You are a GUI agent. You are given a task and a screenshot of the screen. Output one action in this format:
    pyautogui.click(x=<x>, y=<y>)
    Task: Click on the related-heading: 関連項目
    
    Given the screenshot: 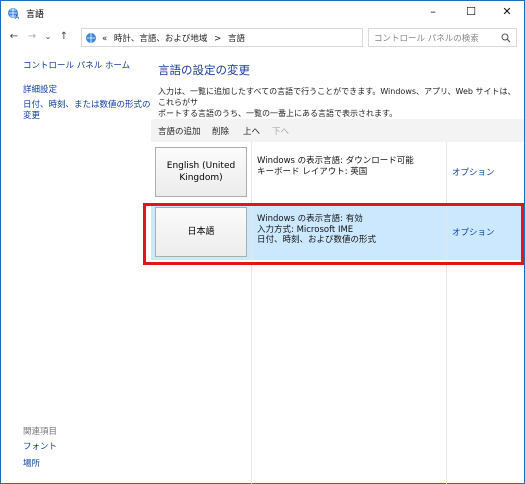 What is the action you would take?
    pyautogui.click(x=40, y=432)
    